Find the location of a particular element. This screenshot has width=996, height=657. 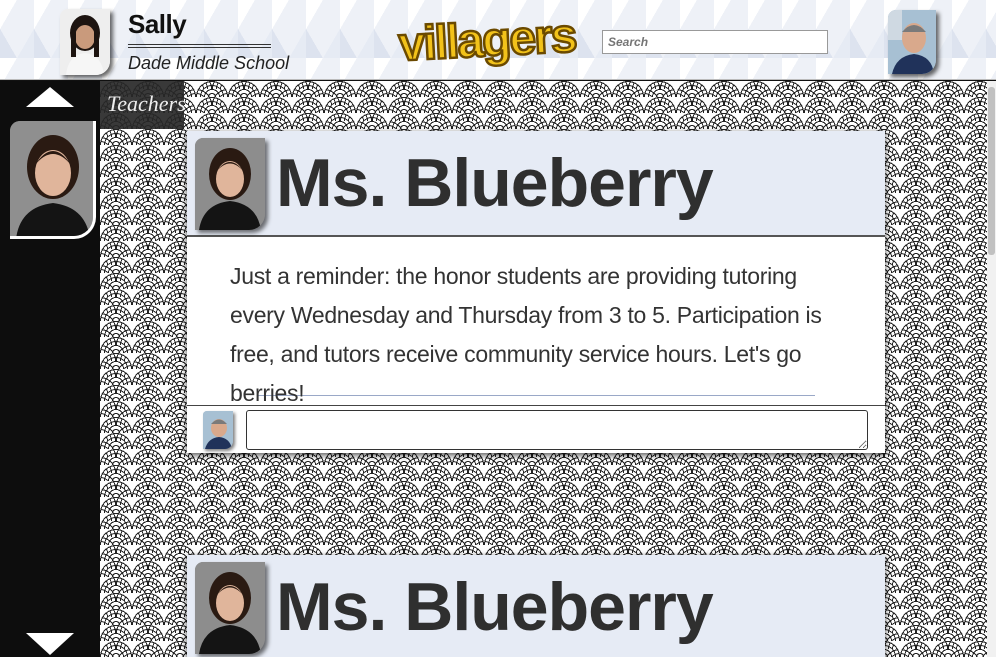

logo-text: villagers is located at coordinates (487, 40).